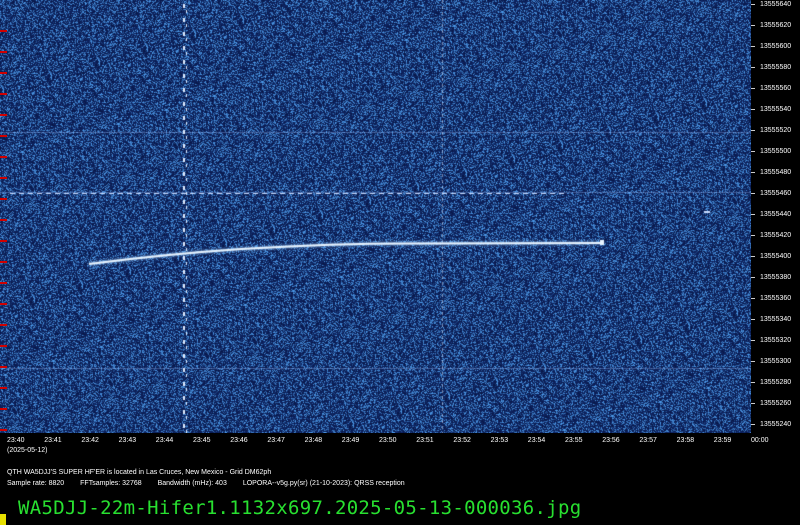  Describe the element at coordinates (776, 88) in the screenshot. I see `frequency-label: 13555560` at that location.